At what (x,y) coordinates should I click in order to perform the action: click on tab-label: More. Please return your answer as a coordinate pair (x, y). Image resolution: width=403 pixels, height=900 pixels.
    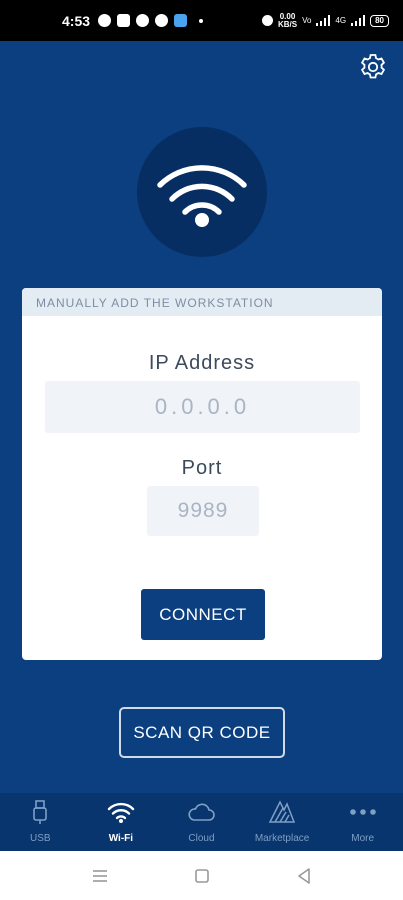
    Looking at the image, I should click on (363, 838).